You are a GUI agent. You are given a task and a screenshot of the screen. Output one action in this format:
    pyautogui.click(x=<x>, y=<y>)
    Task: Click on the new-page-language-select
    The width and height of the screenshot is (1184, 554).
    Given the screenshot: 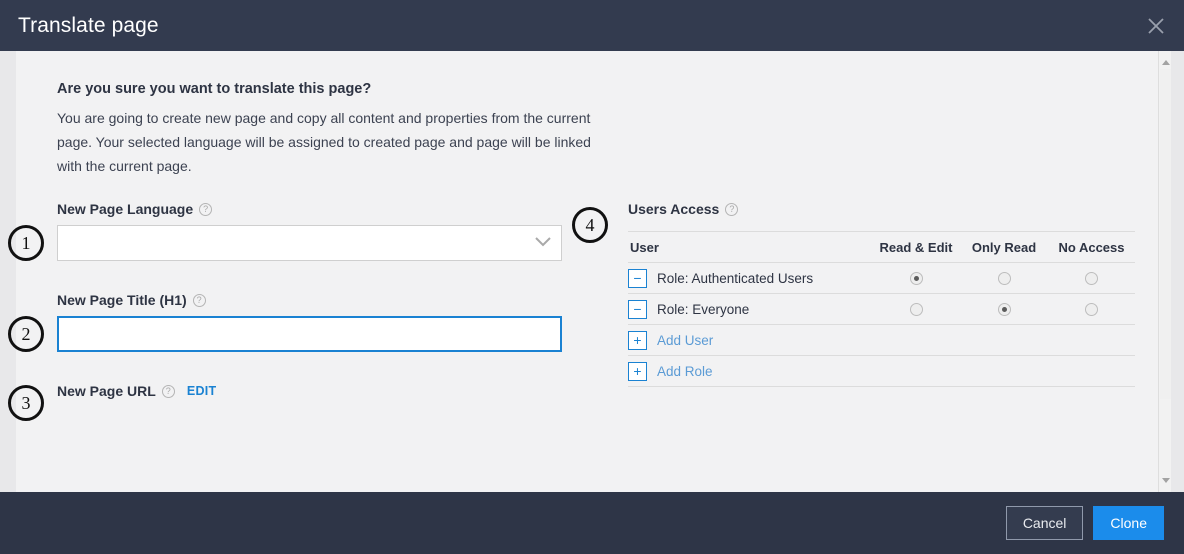 What is the action you would take?
    pyautogui.click(x=309, y=243)
    